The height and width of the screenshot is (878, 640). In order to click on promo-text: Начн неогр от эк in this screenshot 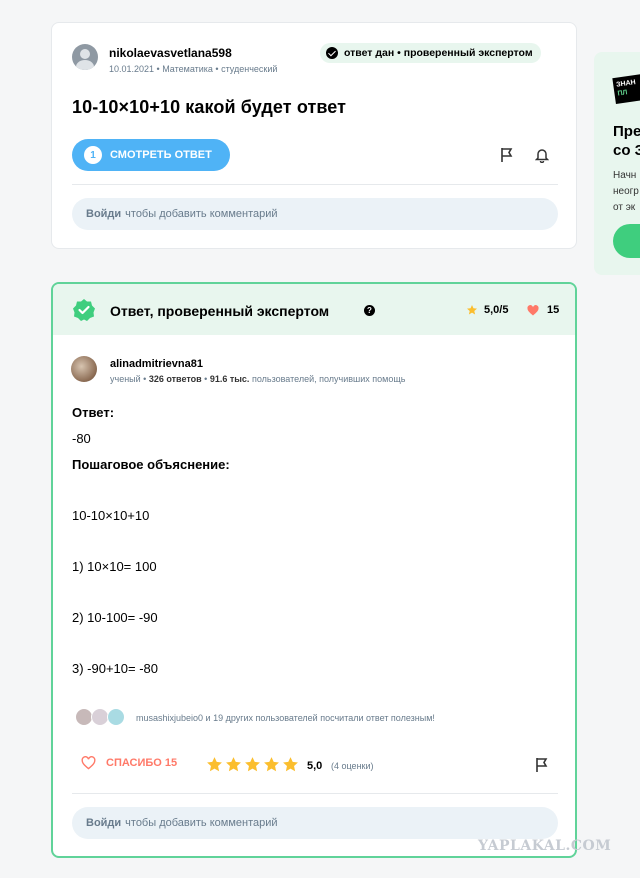, I will do `click(626, 191)`.